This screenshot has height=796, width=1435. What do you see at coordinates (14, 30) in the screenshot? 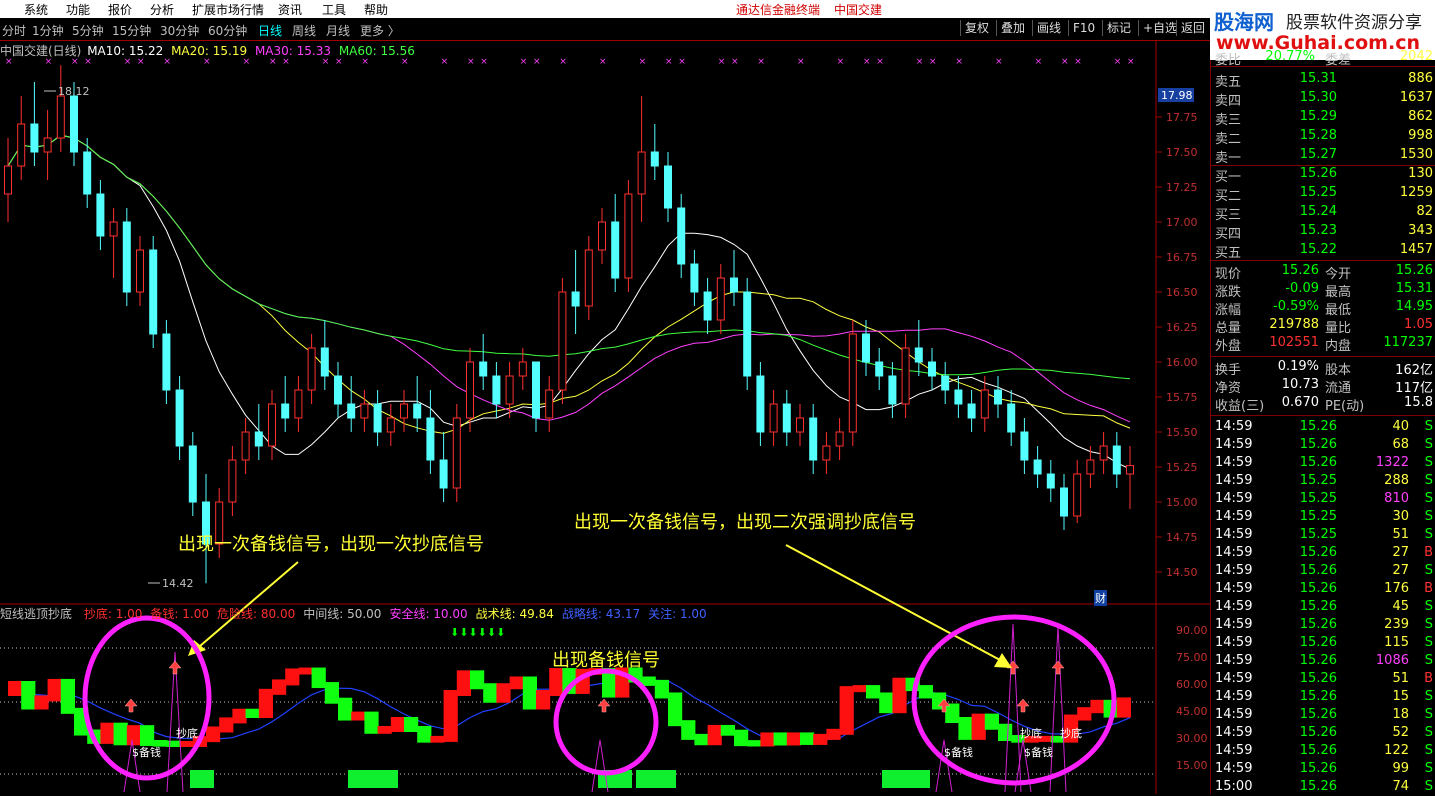
I see `tab-fenshi: 分时` at bounding box center [14, 30].